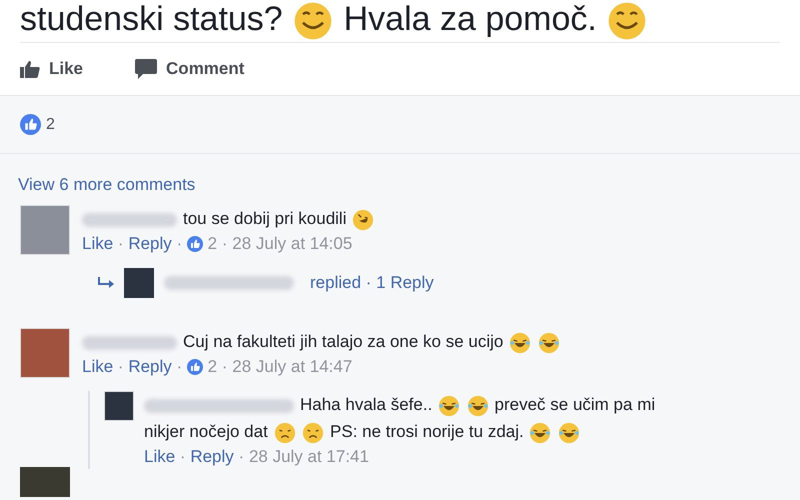  What do you see at coordinates (292, 243) in the screenshot?
I see `comment-time: 28 July at 14:05` at bounding box center [292, 243].